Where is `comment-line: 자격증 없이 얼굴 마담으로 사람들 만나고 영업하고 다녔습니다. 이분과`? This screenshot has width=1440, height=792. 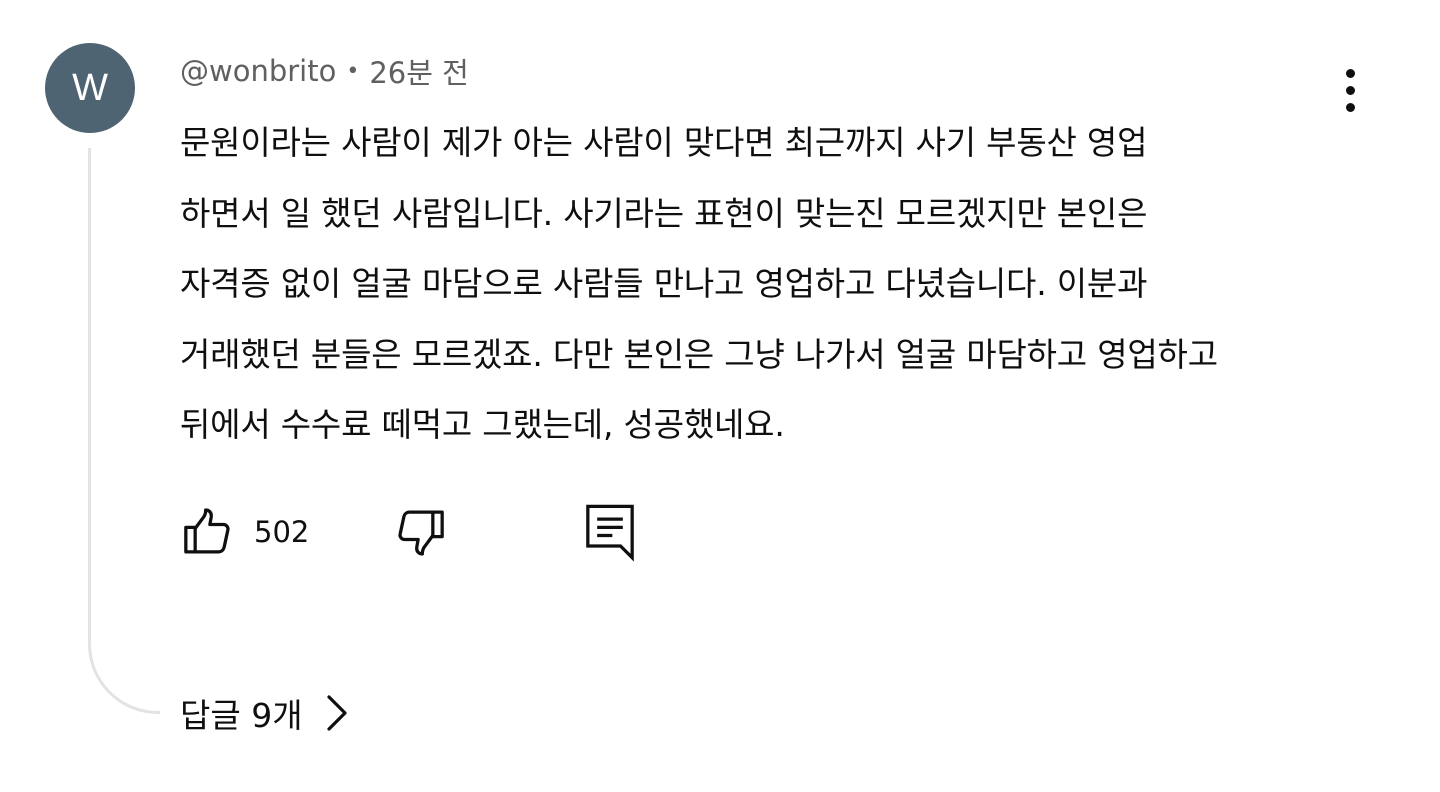
comment-line: 자격증 없이 얼굴 마담으로 사람들 만나고 영업하고 다녔습니다. 이분과 is located at coordinates (664, 283).